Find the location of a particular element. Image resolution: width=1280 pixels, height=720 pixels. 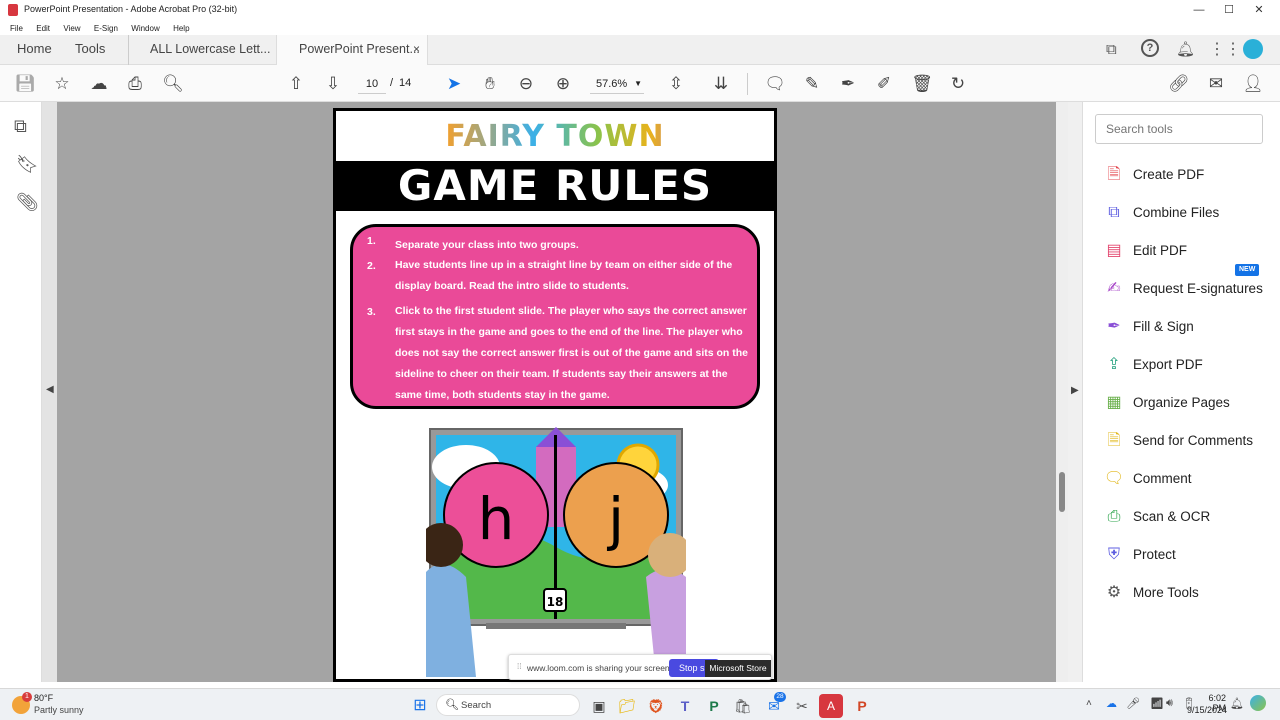

save-icon: 💾︎ is located at coordinates (25, 84).